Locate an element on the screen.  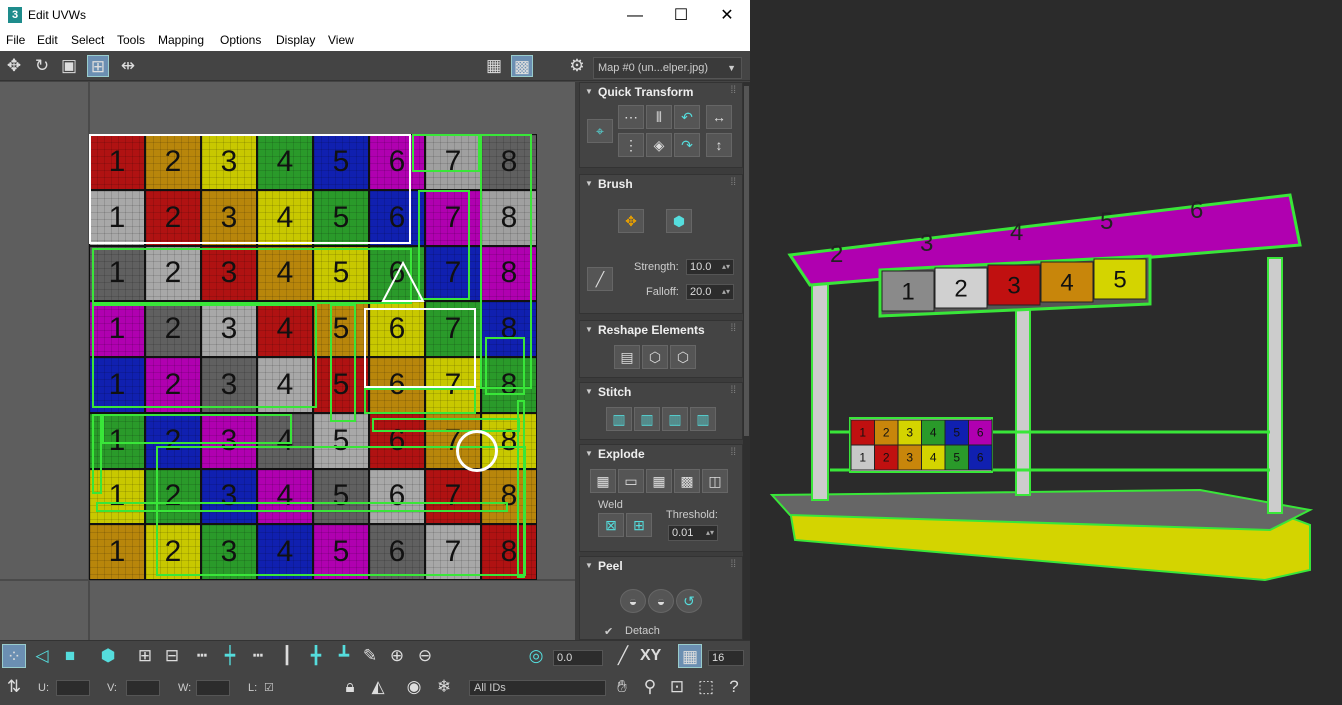
map-dropdown: Map #0 (un...elper.jpg) ▼ is located at coordinates (667, 68).